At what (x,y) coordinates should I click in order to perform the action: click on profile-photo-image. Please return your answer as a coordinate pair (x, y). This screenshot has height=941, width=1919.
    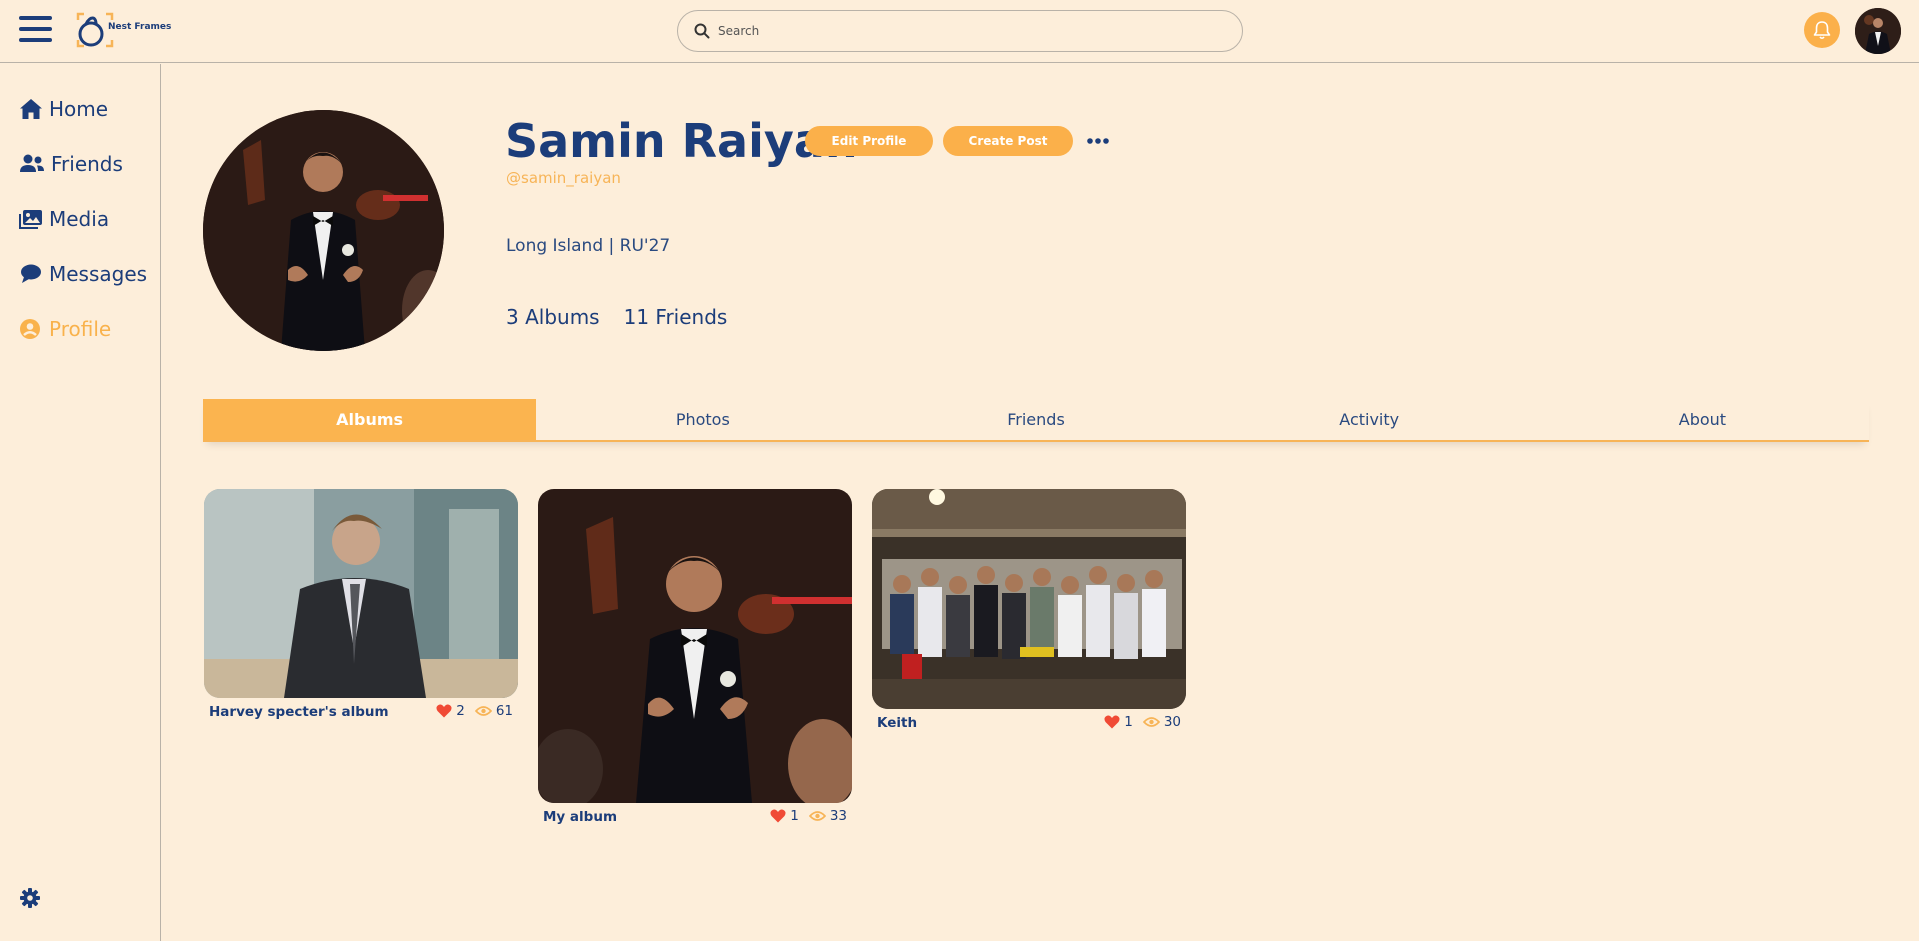
    Looking at the image, I should click on (323, 230).